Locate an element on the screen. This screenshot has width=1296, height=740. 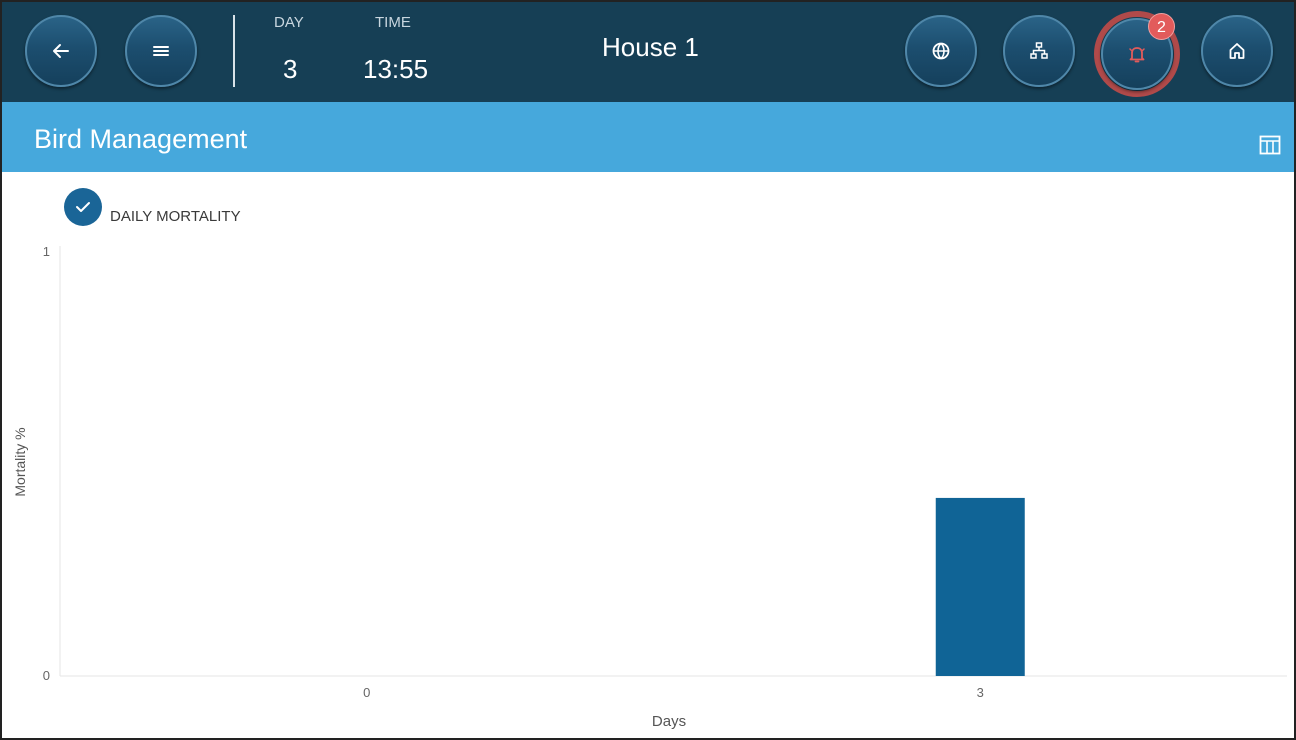
home-button is located at coordinates (1237, 51).